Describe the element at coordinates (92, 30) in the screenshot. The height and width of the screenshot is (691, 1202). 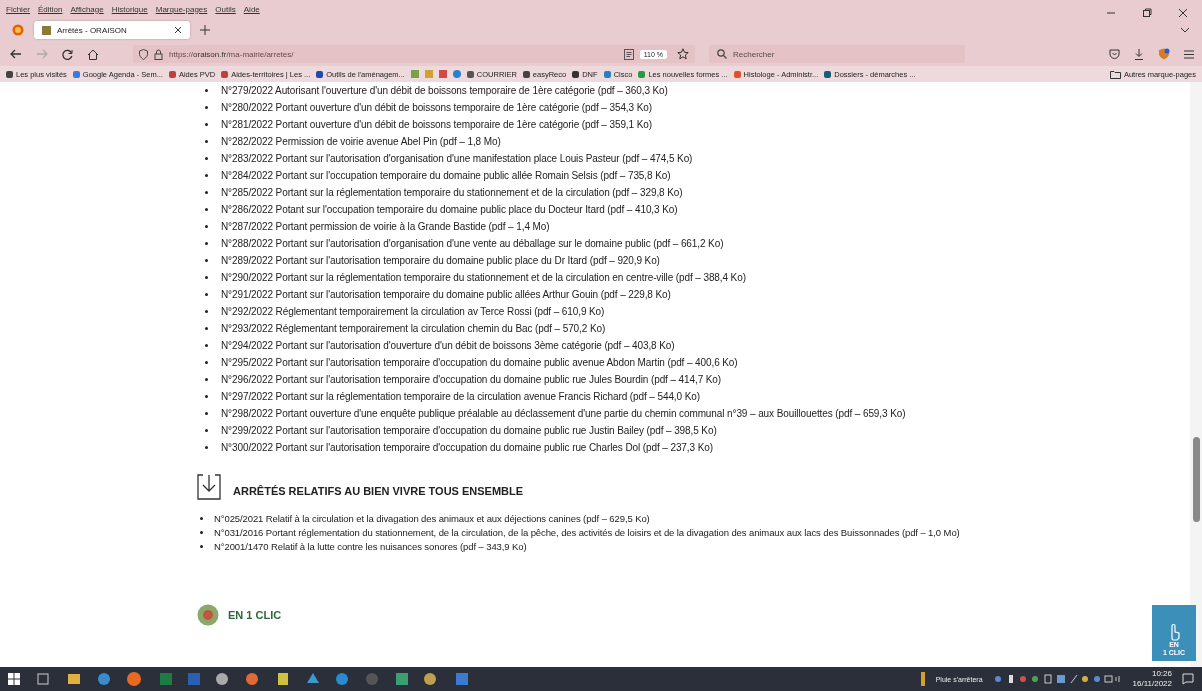
I see `tab-title: Arrêtés - ORAISON` at that location.